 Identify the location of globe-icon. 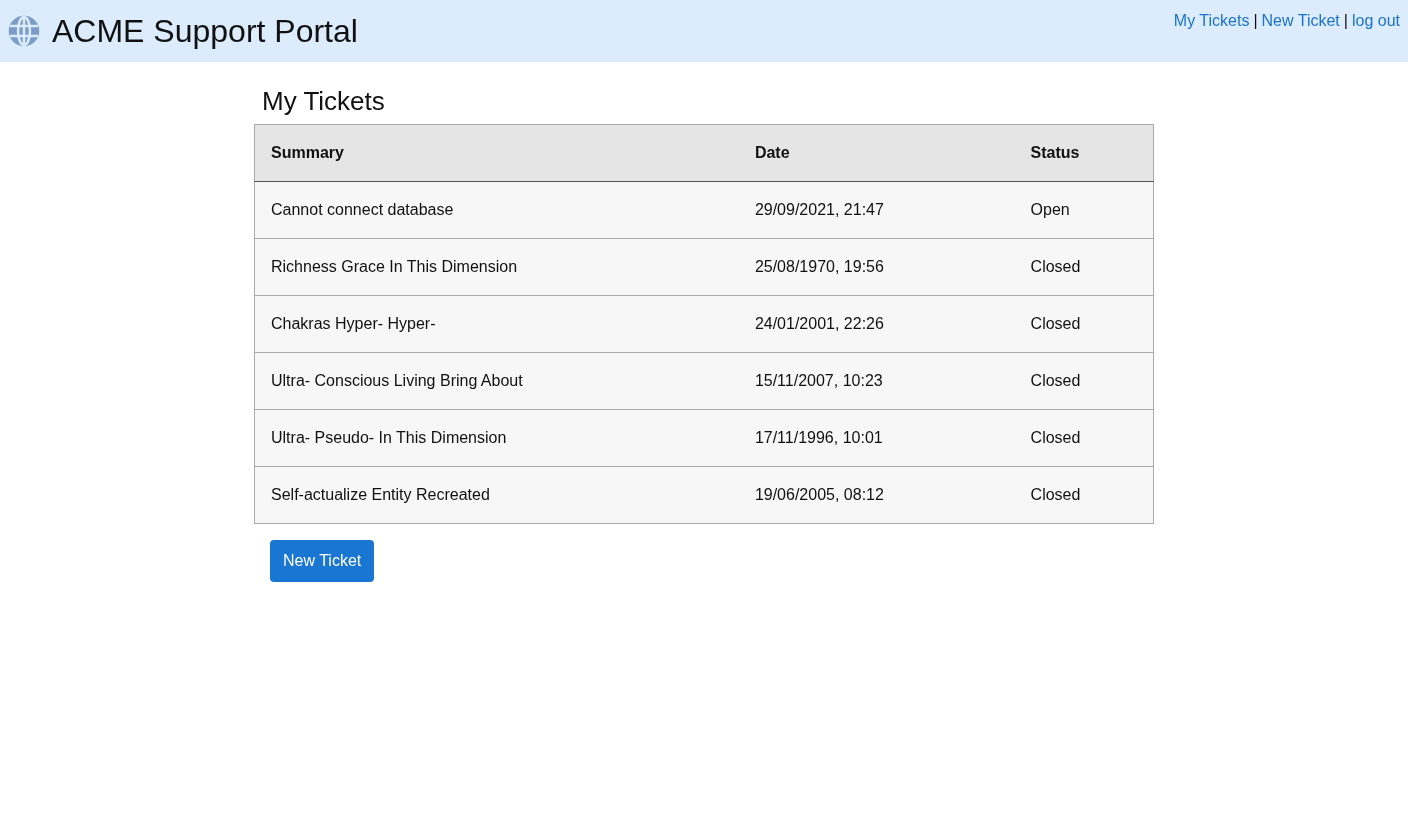
(24, 31).